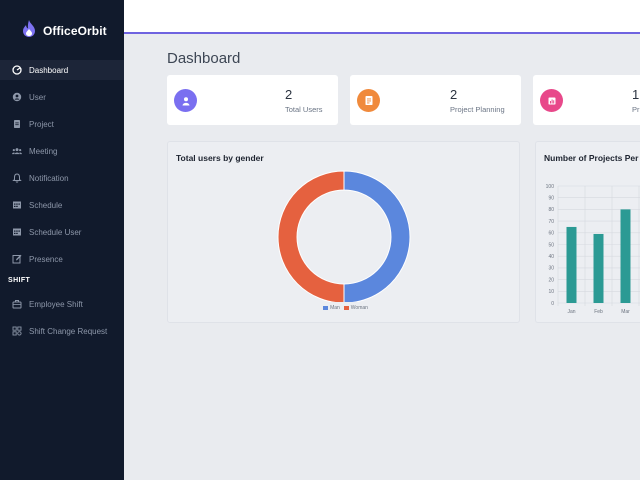 This screenshot has height=480, width=640. I want to click on sidebar-item-label: Schedule, so click(46, 205).